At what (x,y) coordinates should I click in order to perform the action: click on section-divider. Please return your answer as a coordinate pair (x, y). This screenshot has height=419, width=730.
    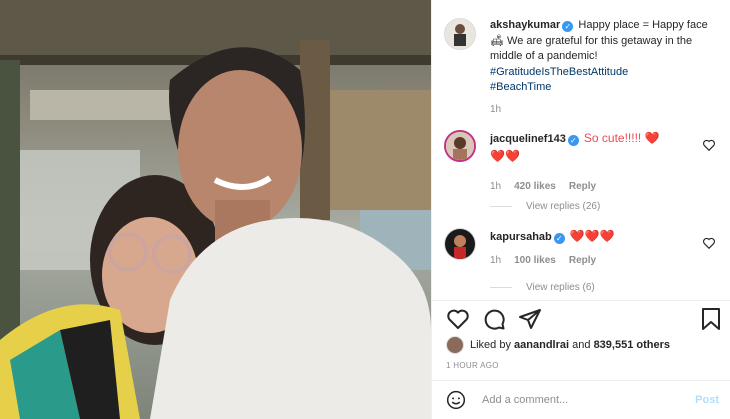
    Looking at the image, I should click on (581, 300).